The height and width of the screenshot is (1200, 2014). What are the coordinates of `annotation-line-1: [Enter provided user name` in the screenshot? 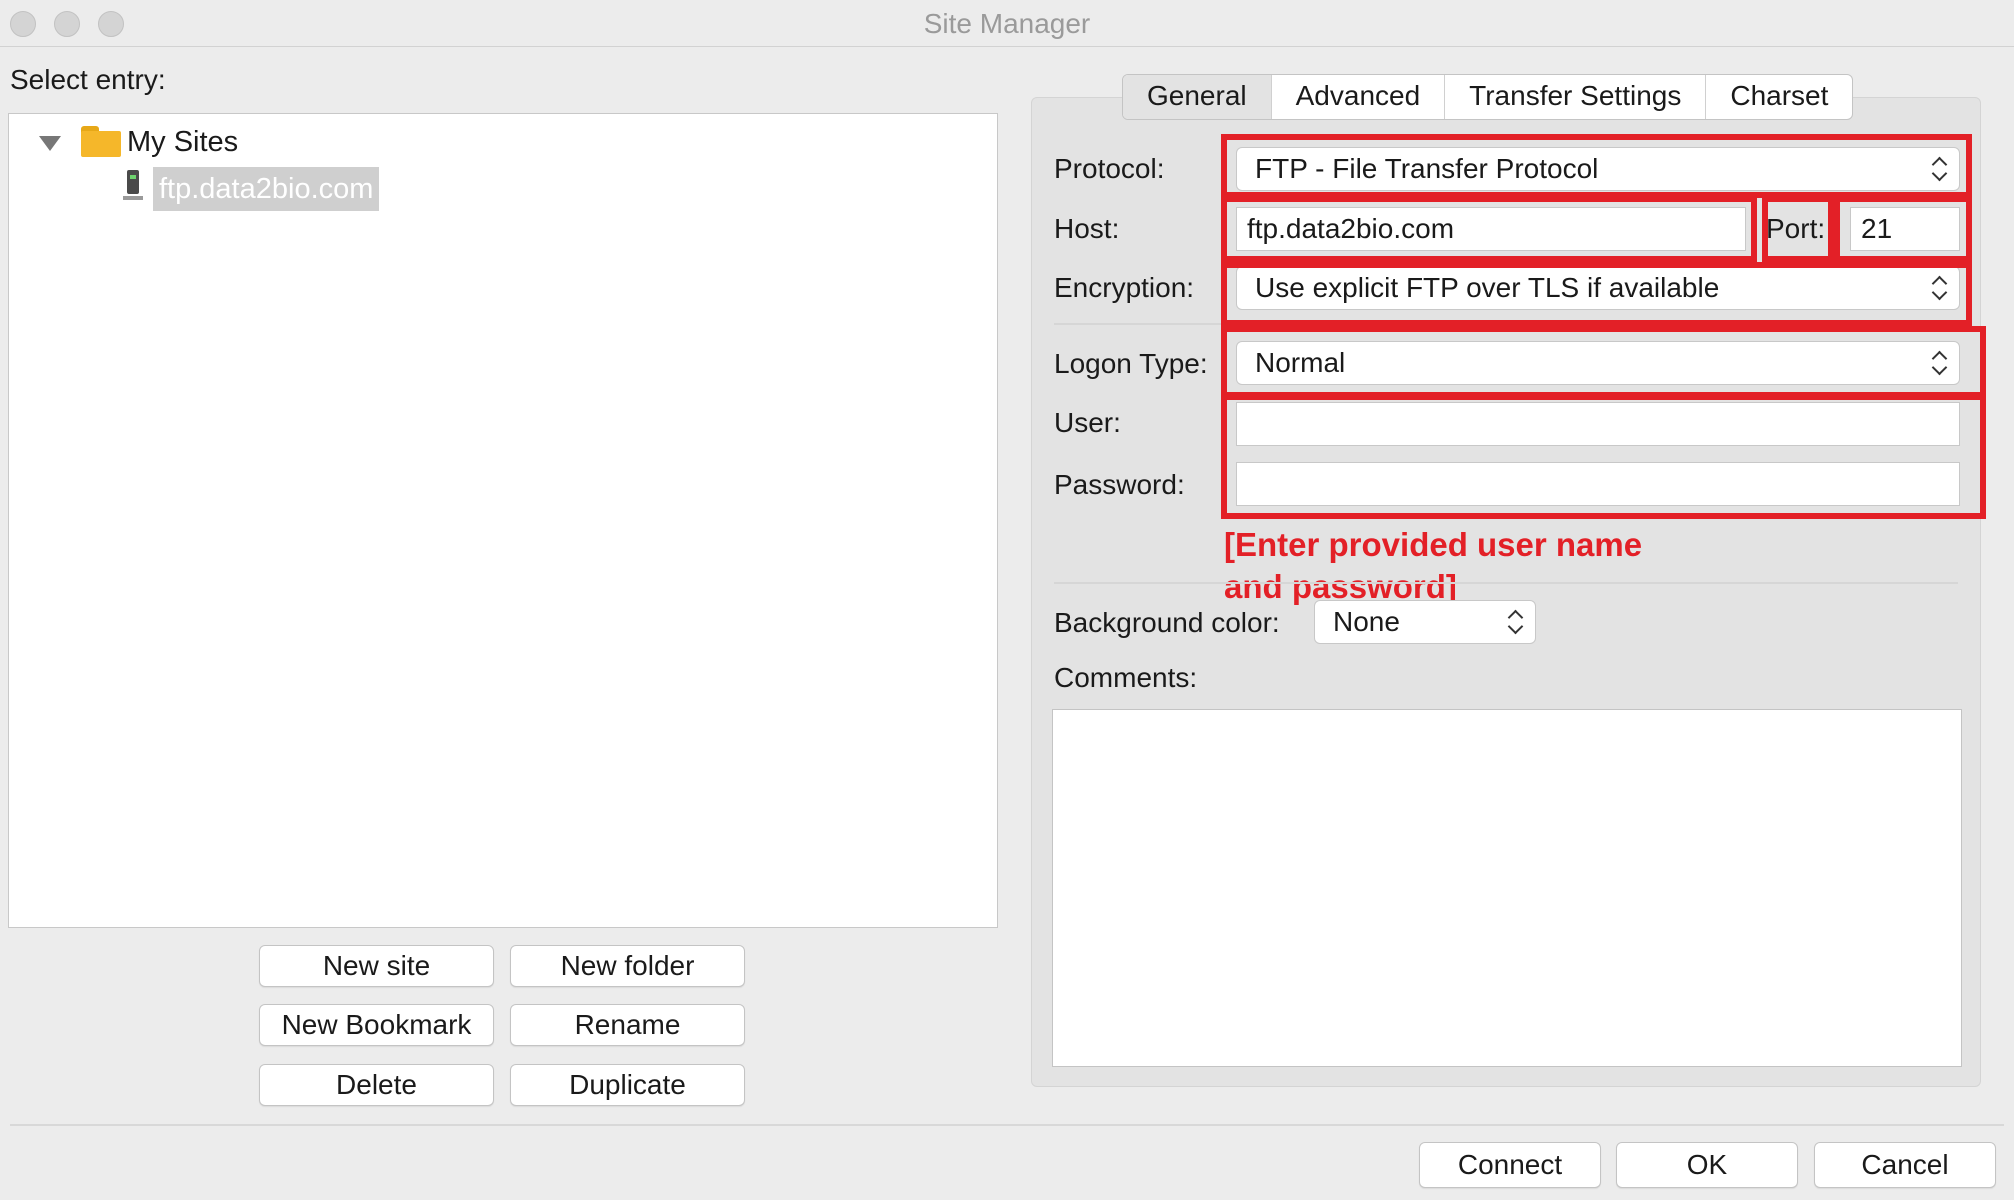 It's located at (1433, 544).